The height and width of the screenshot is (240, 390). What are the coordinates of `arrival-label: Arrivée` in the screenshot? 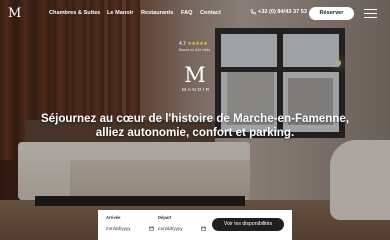 It's located at (113, 217).